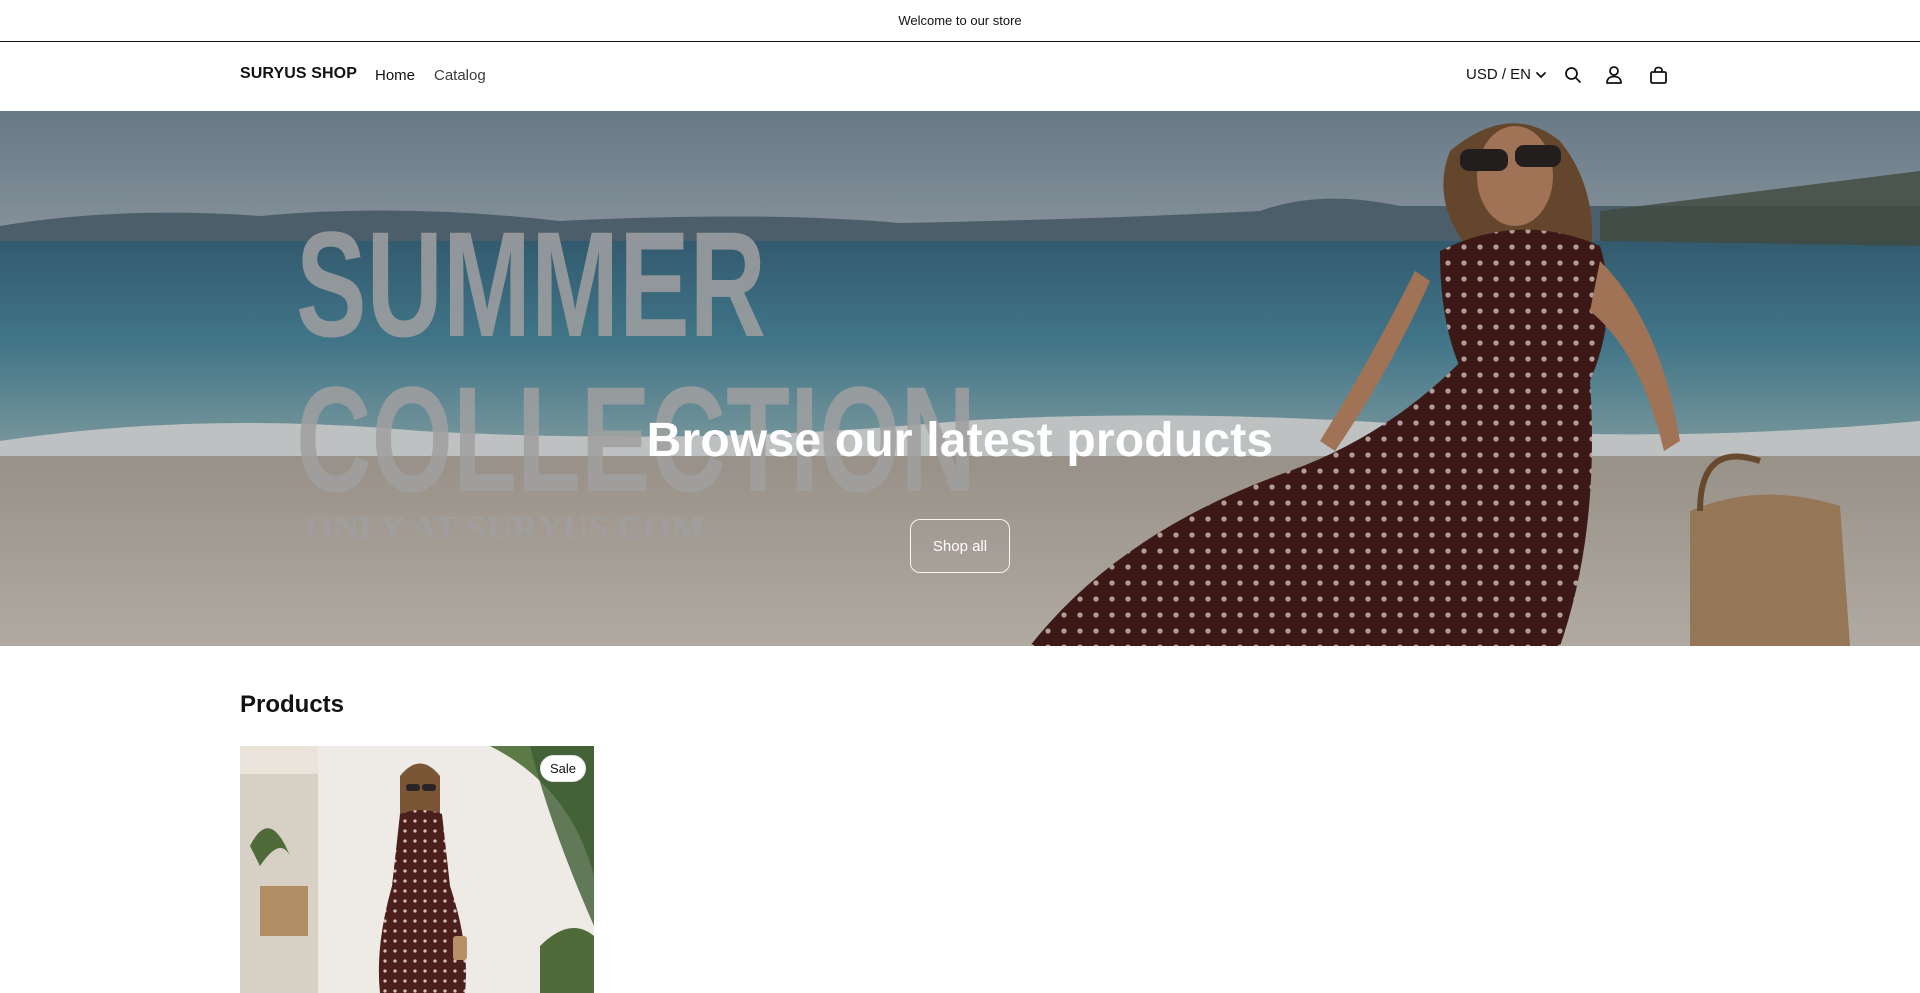 The width and height of the screenshot is (1920, 993). Describe the element at coordinates (292, 704) in the screenshot. I see `products-heading: Products` at that location.